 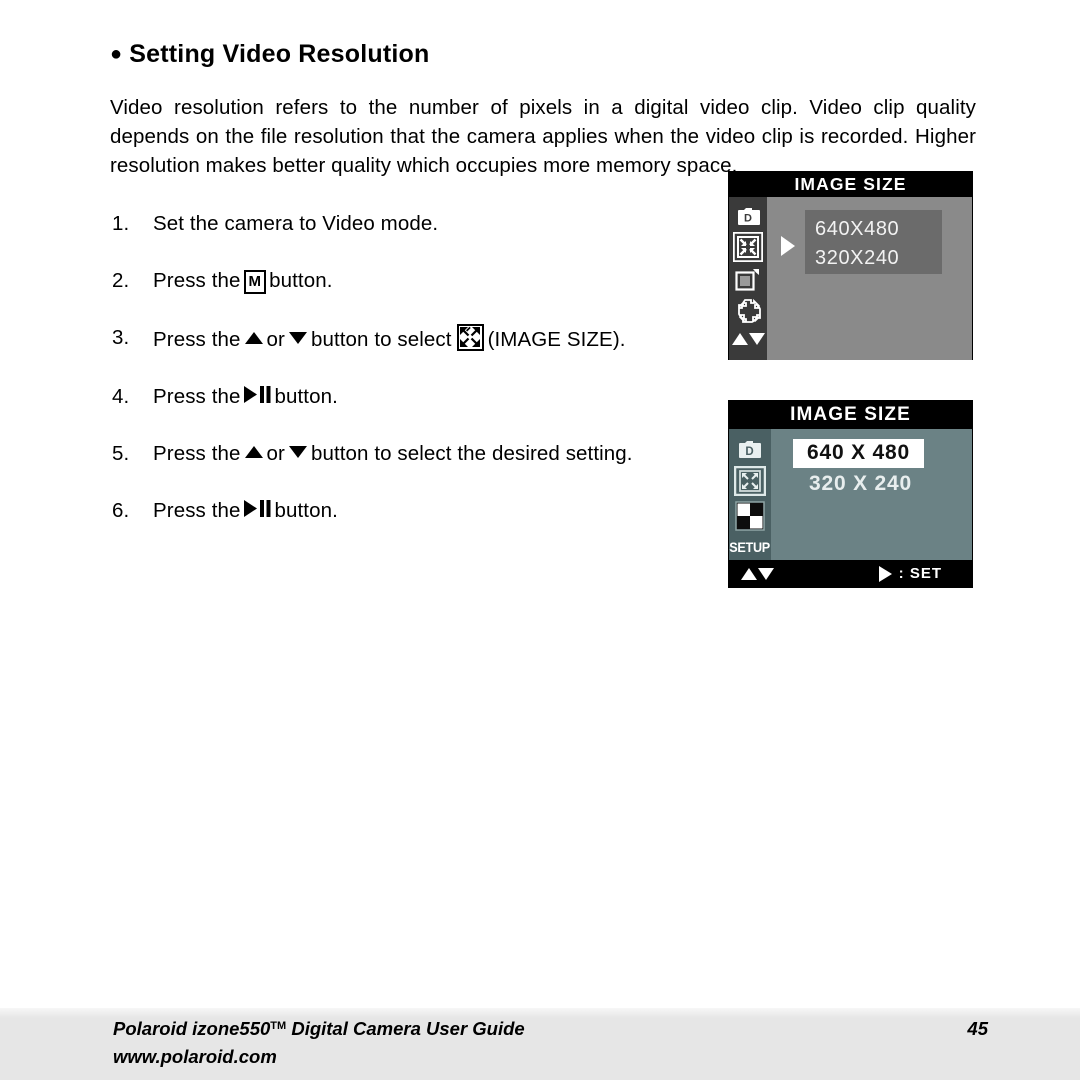 What do you see at coordinates (121, 396) in the screenshot?
I see `step-number: 4.` at bounding box center [121, 396].